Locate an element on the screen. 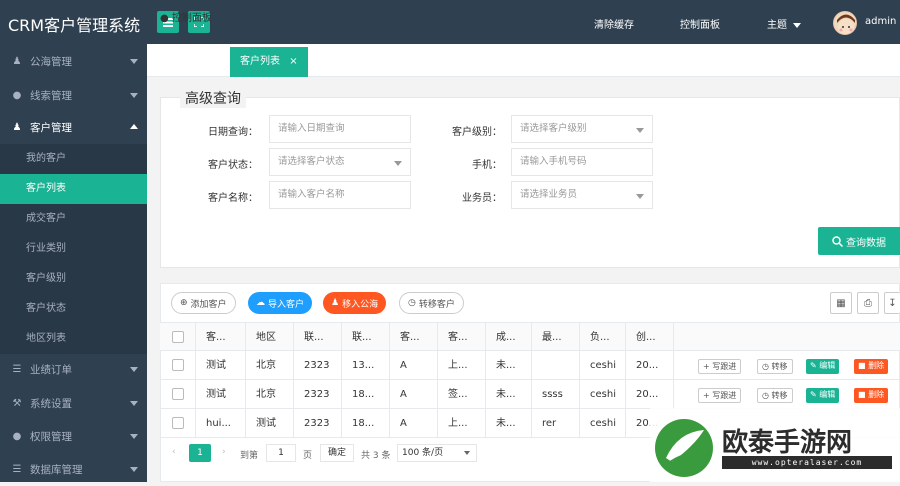 Image resolution: width=900 pixels, height=486 pixels. columns-button: ▦ is located at coordinates (841, 303).